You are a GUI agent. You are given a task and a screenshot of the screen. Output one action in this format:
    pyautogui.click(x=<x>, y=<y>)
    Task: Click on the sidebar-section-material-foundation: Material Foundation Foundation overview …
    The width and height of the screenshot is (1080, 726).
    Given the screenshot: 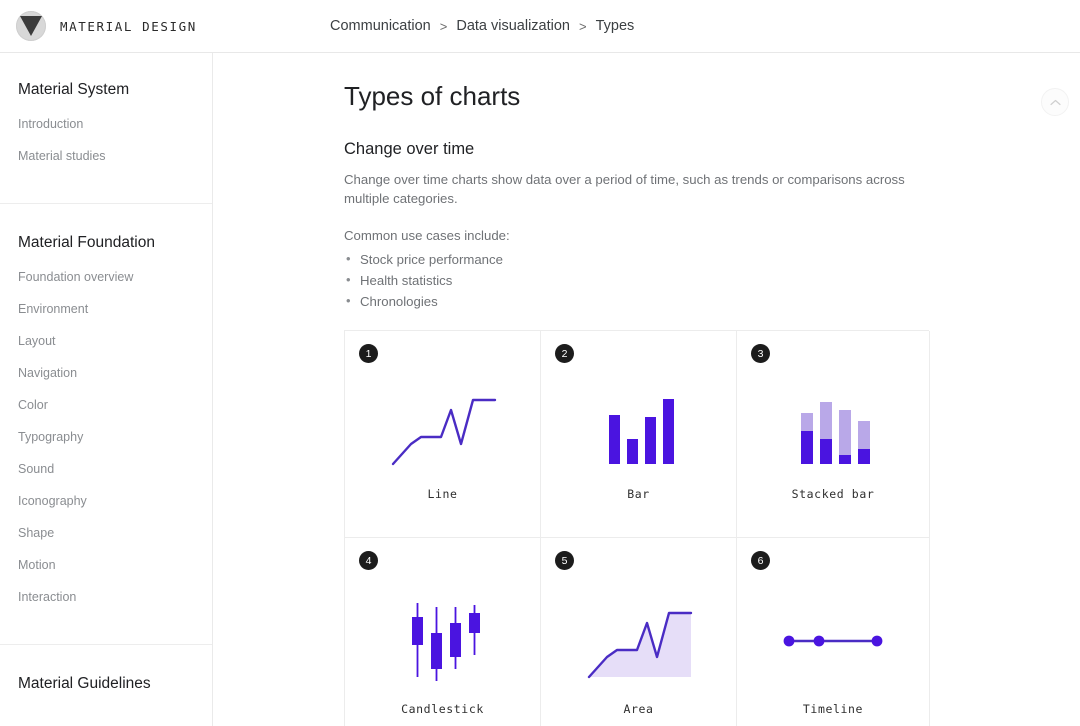 What is the action you would take?
    pyautogui.click(x=106, y=423)
    